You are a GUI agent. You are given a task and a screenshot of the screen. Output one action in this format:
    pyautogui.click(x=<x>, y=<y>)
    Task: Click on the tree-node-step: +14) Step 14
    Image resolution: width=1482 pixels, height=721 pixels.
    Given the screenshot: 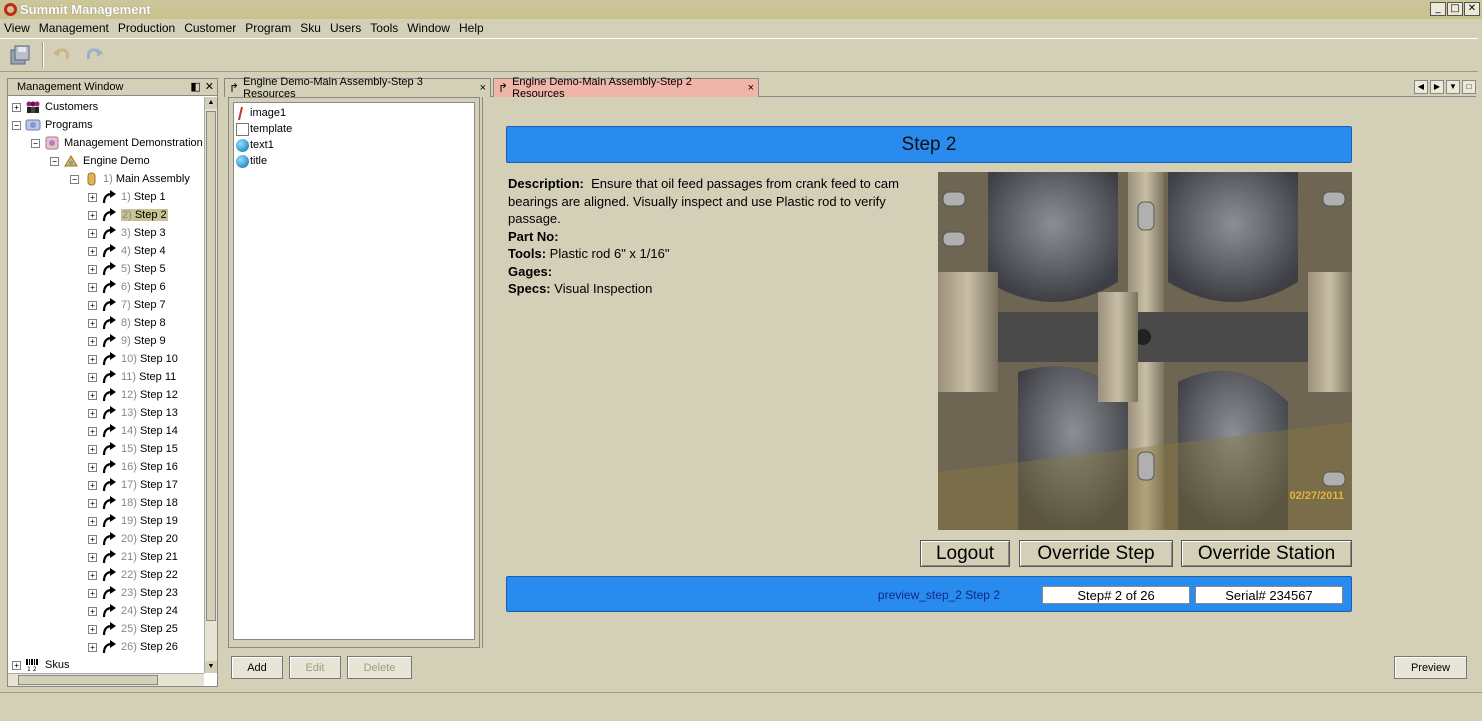 What is the action you would take?
    pyautogui.click(x=133, y=431)
    